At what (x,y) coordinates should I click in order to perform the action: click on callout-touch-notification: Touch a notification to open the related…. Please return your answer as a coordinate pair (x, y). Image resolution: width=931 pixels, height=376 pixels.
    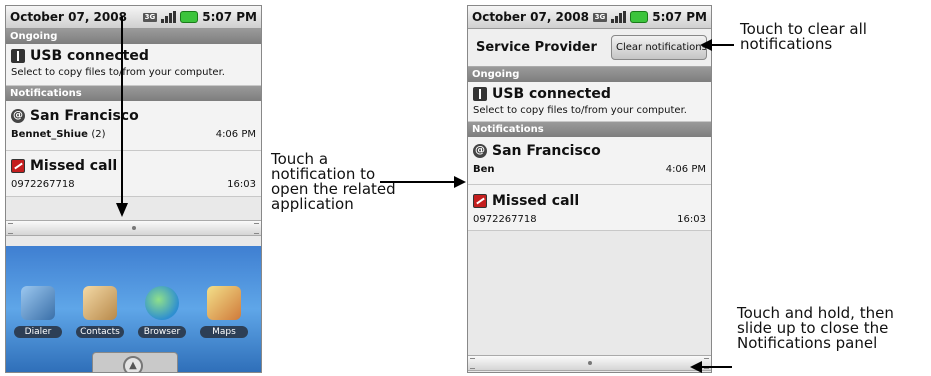
    Looking at the image, I should click on (333, 181).